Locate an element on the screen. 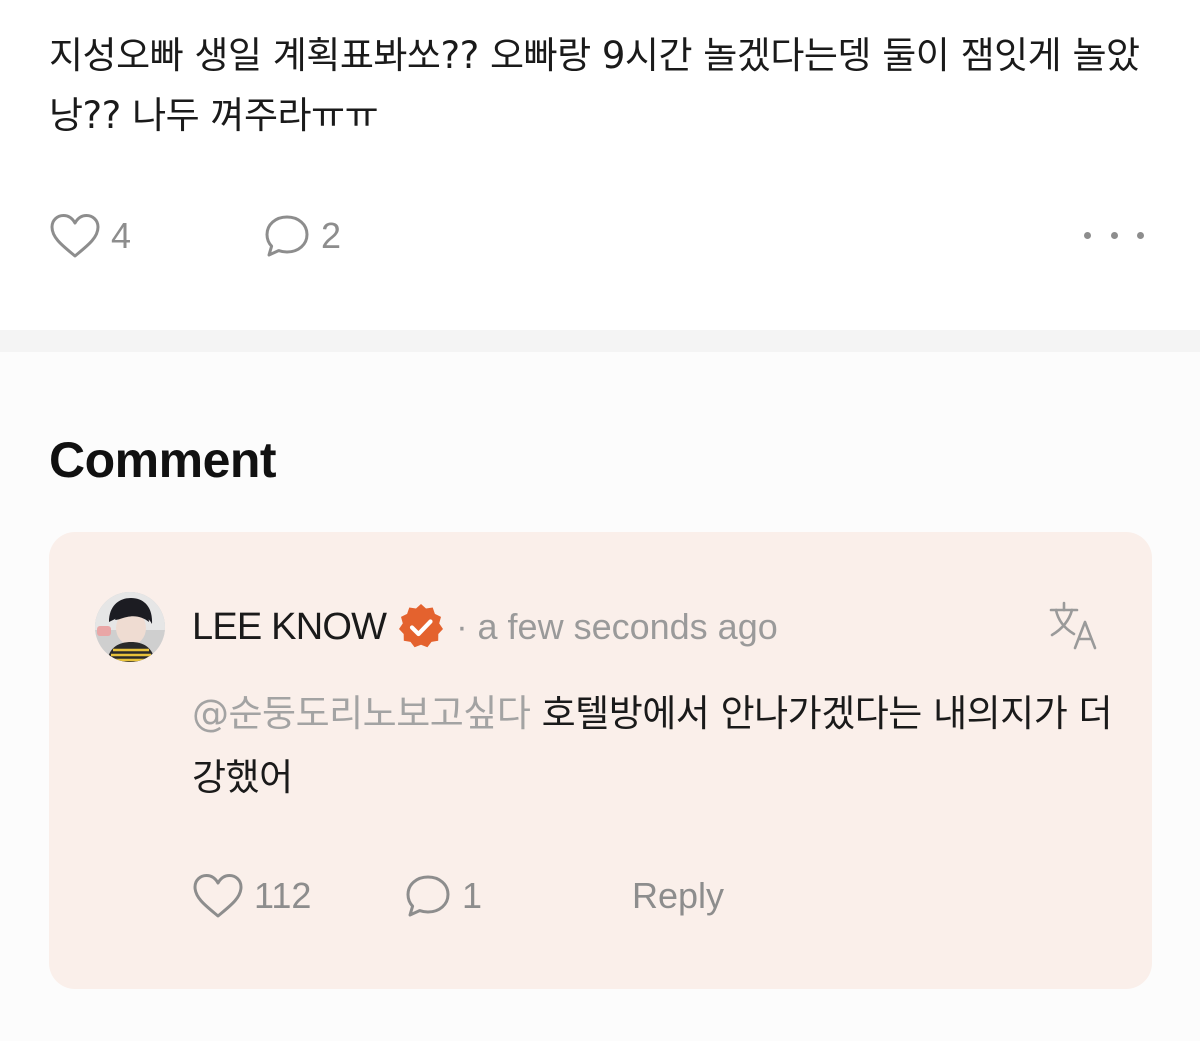 Image resolution: width=1200 pixels, height=1041 pixels. translate-icon is located at coordinates (1073, 625).